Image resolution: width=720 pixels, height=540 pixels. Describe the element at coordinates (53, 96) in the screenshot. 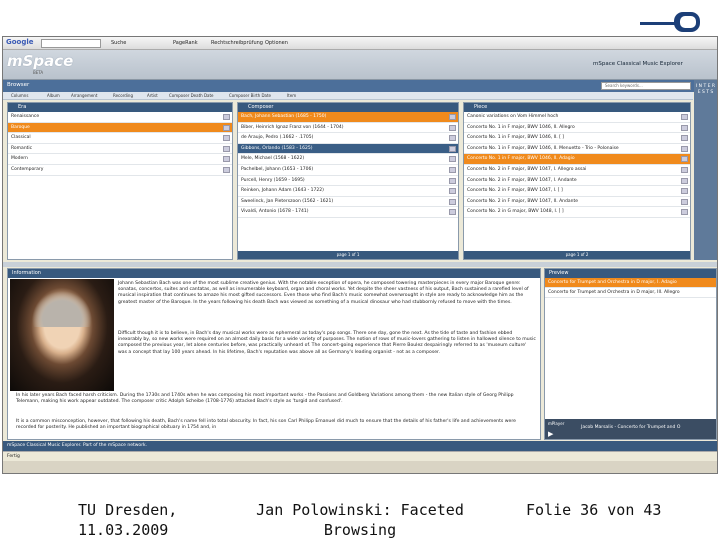

I see `column-tab-album: Album` at that location.